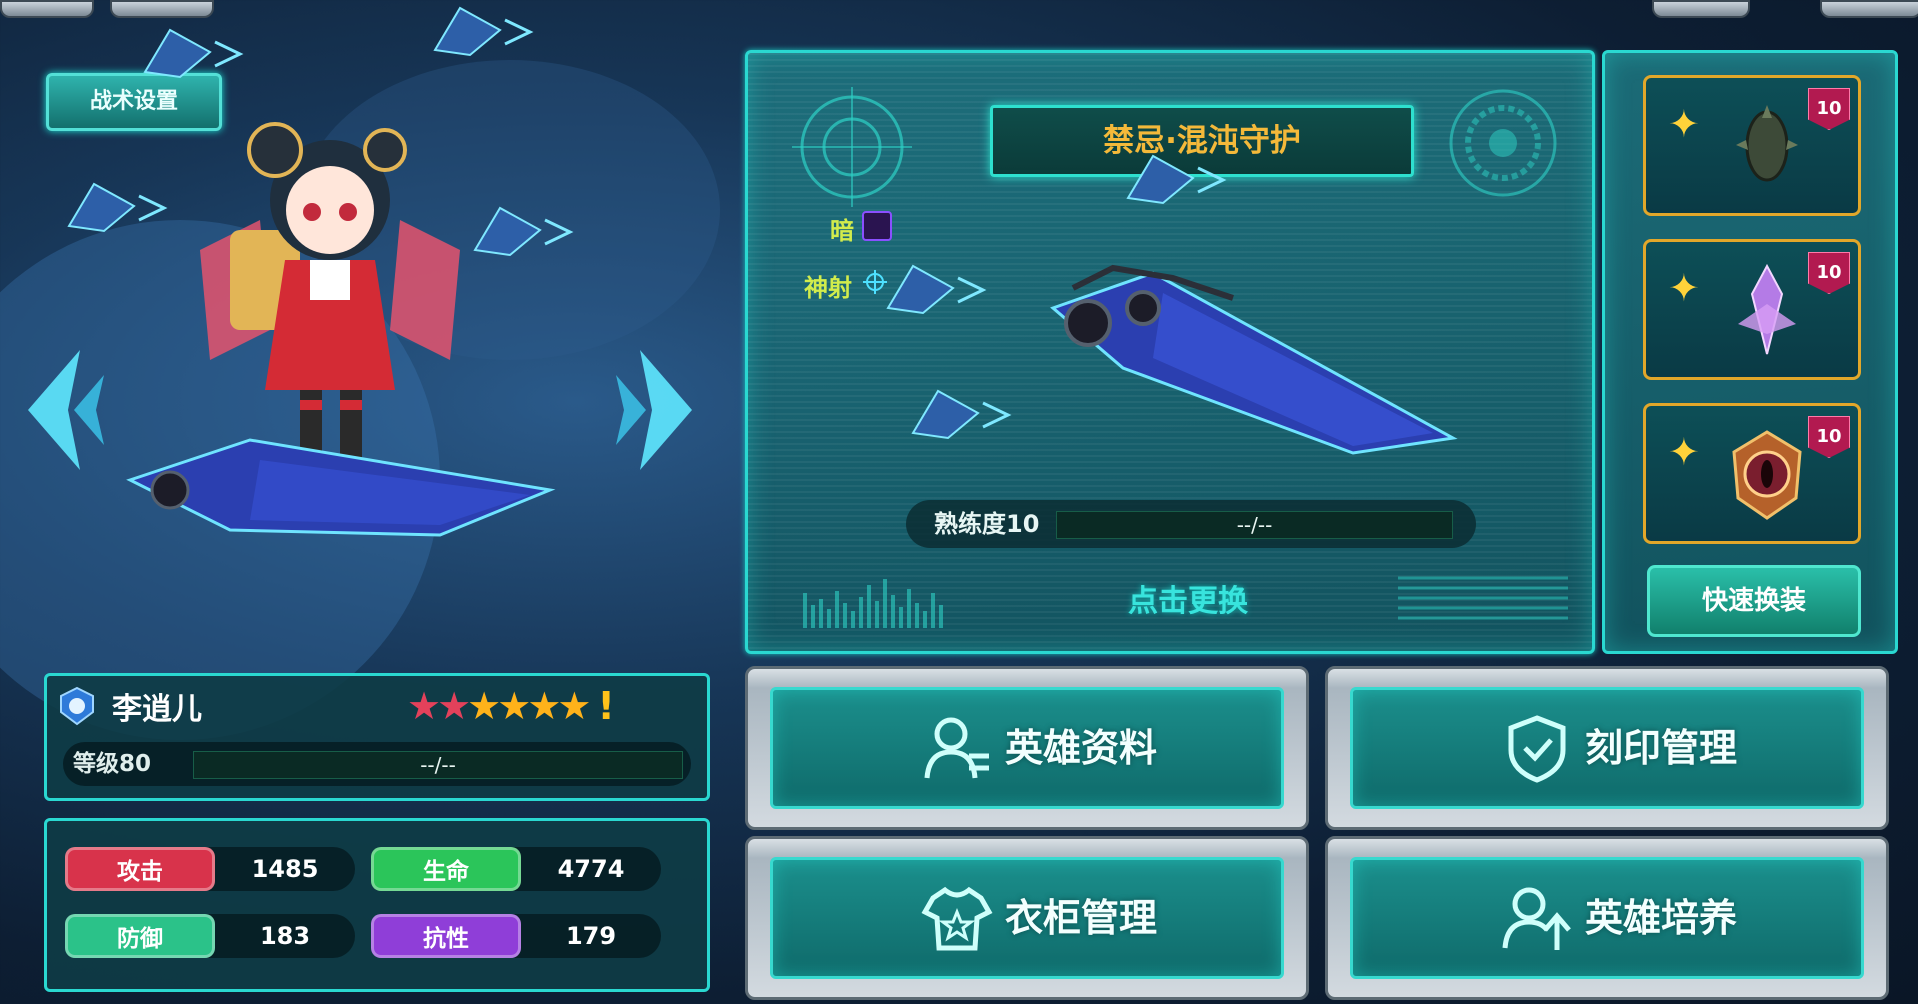  I want to click on button-face: 英雄资料, so click(1027, 748).